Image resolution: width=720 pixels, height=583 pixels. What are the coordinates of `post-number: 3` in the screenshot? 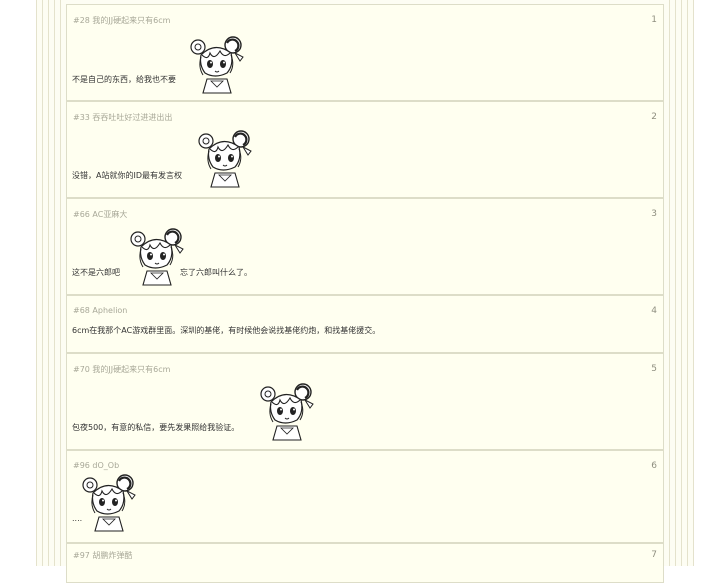 It's located at (654, 214).